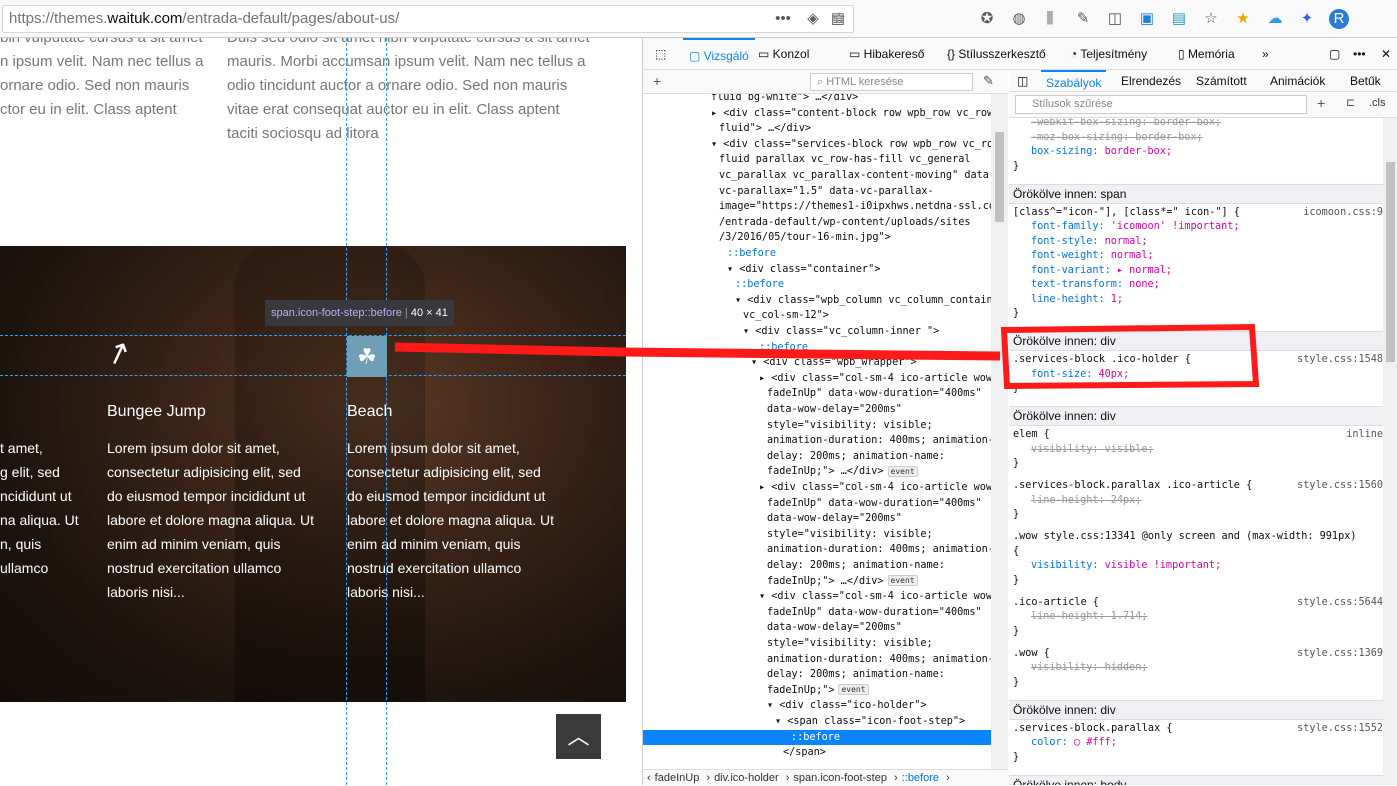 The image size is (1397, 786). What do you see at coordinates (1196, 668) in the screenshot?
I see `css-declaration: visibility: hidden;` at bounding box center [1196, 668].